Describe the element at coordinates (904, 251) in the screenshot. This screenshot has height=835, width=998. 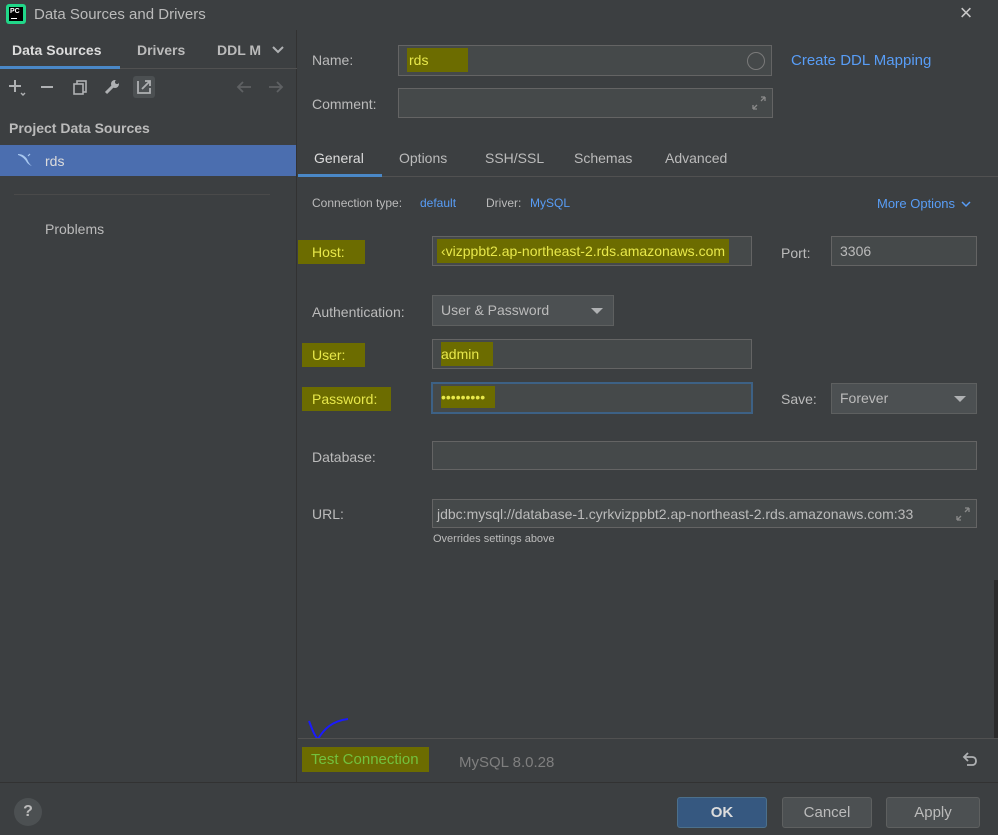
I see `port-input: 3306` at that location.